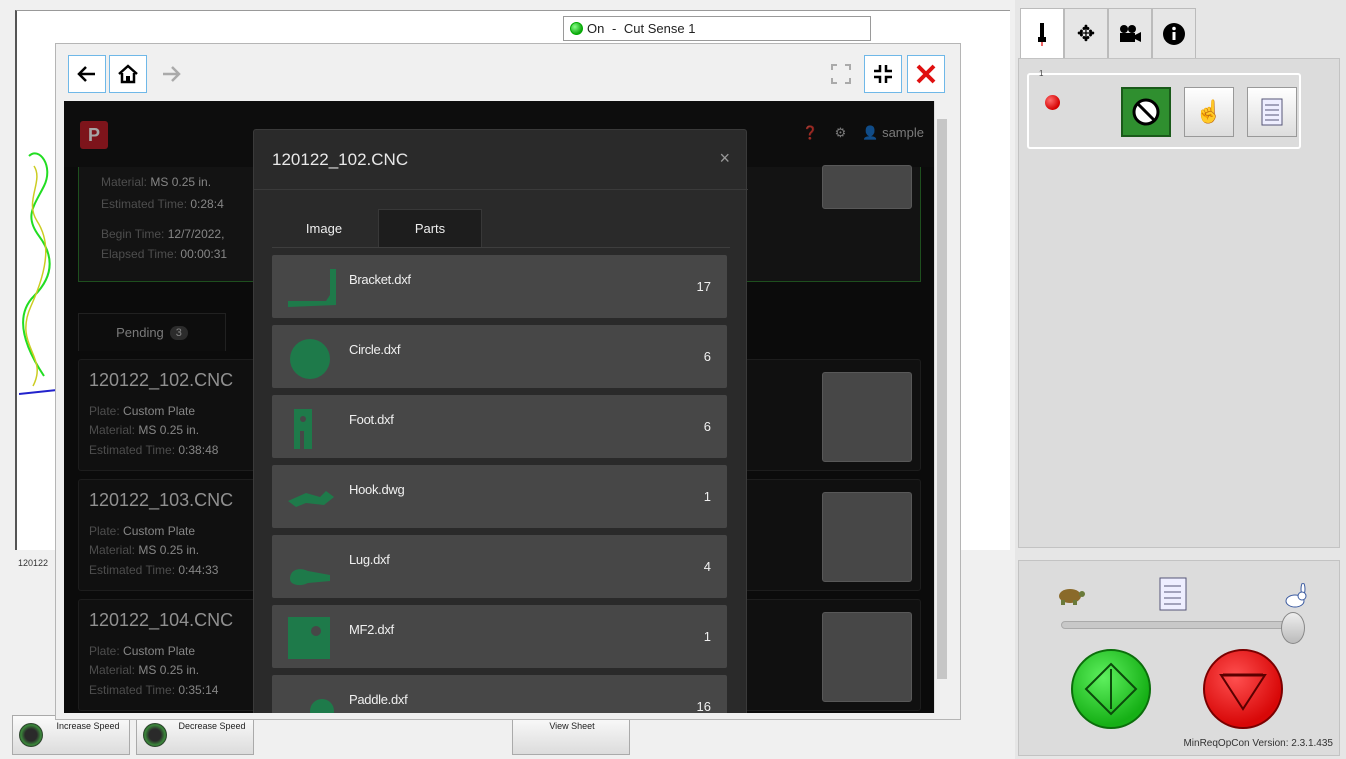 Image resolution: width=1346 pixels, height=759 pixels. What do you see at coordinates (375, 349) in the screenshot?
I see `part-name: Circle.dxf` at bounding box center [375, 349].